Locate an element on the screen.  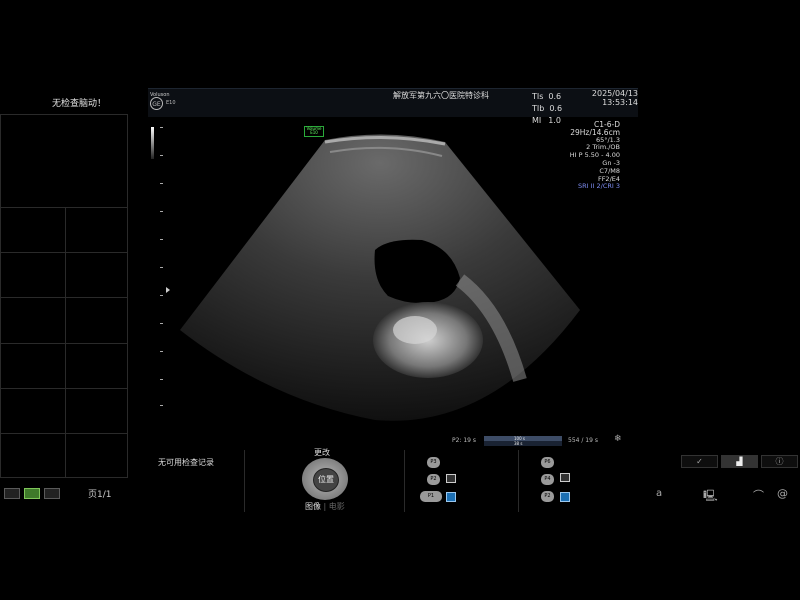
knob-caption: 图像 | 电影 is located at coordinates (325, 506).